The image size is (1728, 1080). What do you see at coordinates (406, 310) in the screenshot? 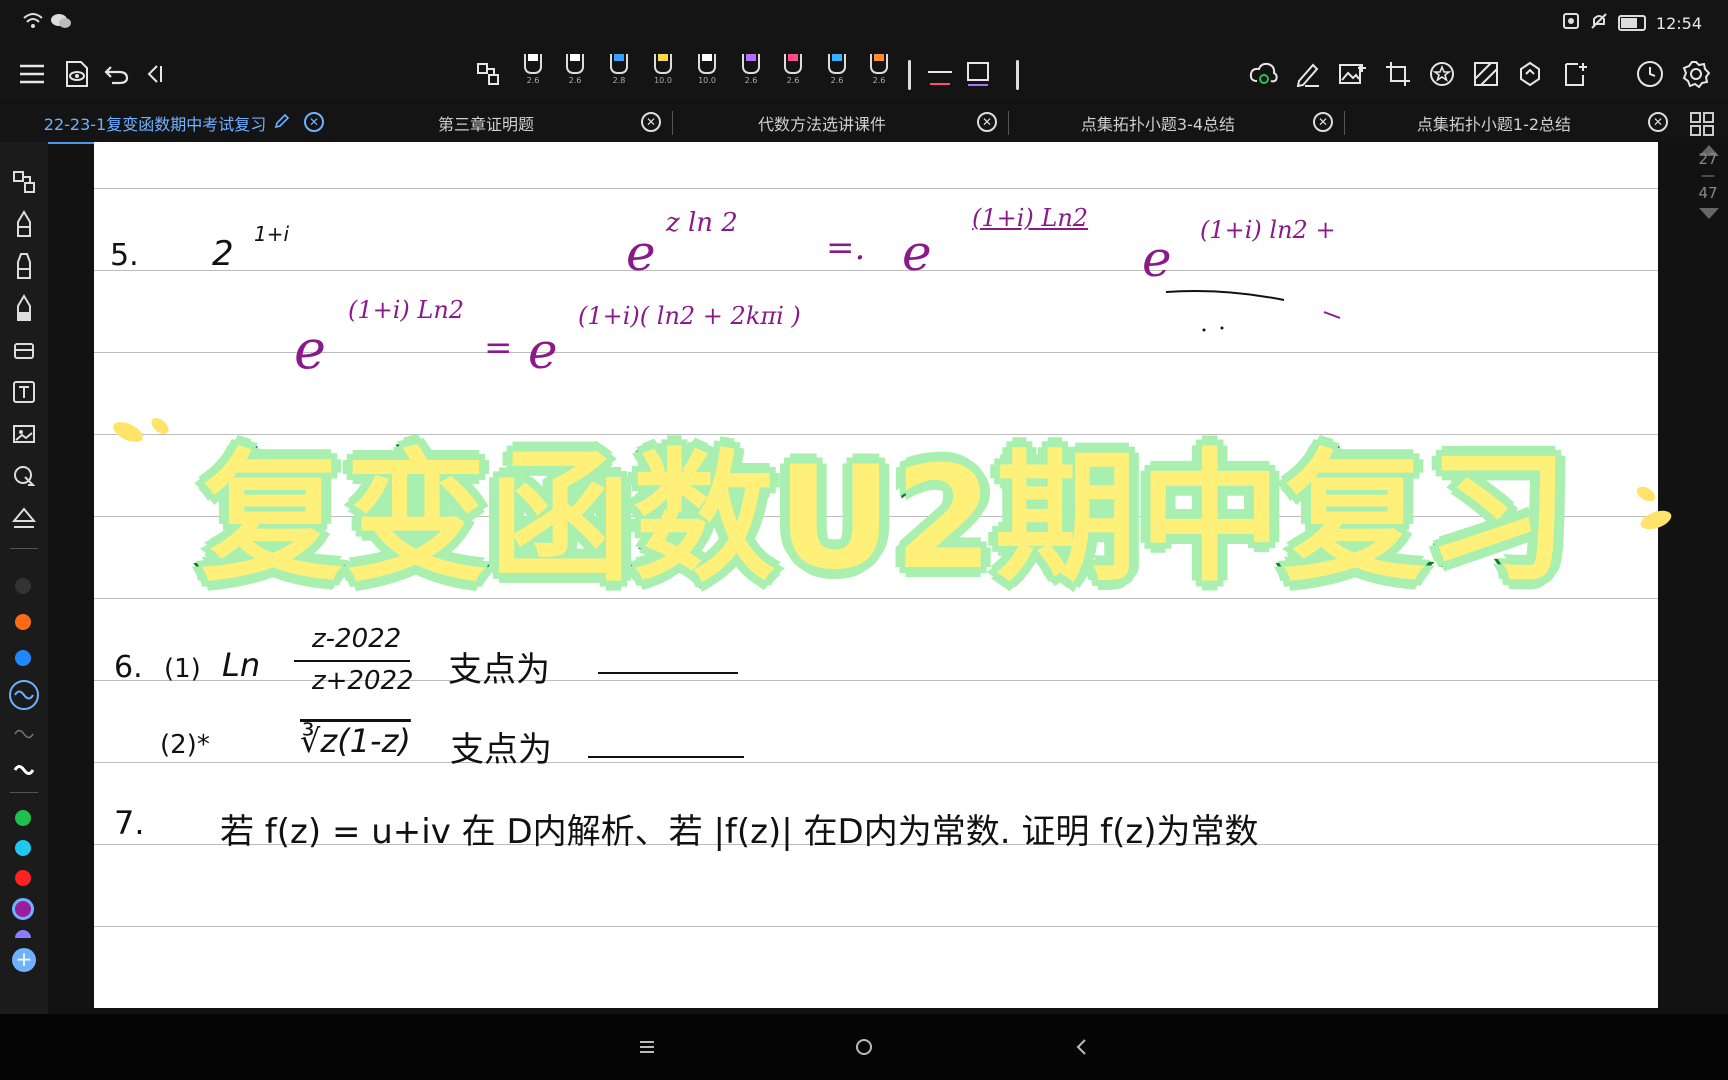
I see `line2-e1-exponent: (1+i) Ln2` at bounding box center [406, 310].